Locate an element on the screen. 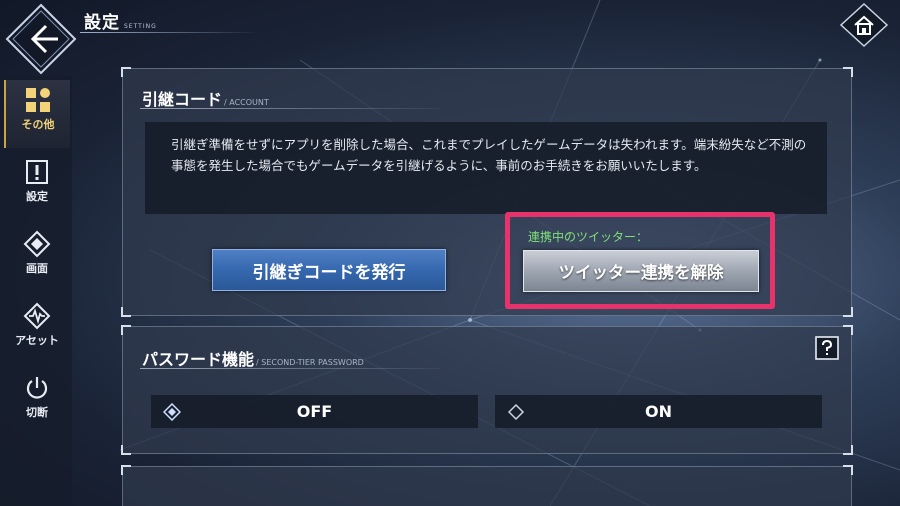 This screenshot has height=506, width=900. back-arrow-icon is located at coordinates (41, 39).